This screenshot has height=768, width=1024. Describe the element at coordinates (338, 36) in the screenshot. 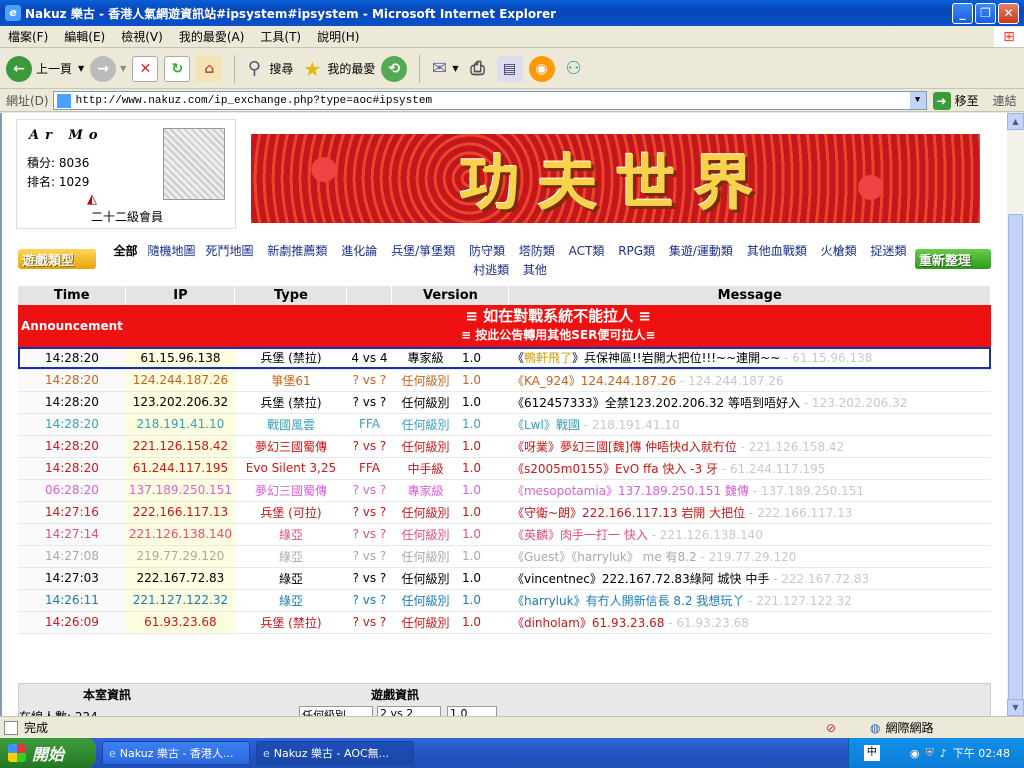

I see `menu-help: 說明(H)` at that location.